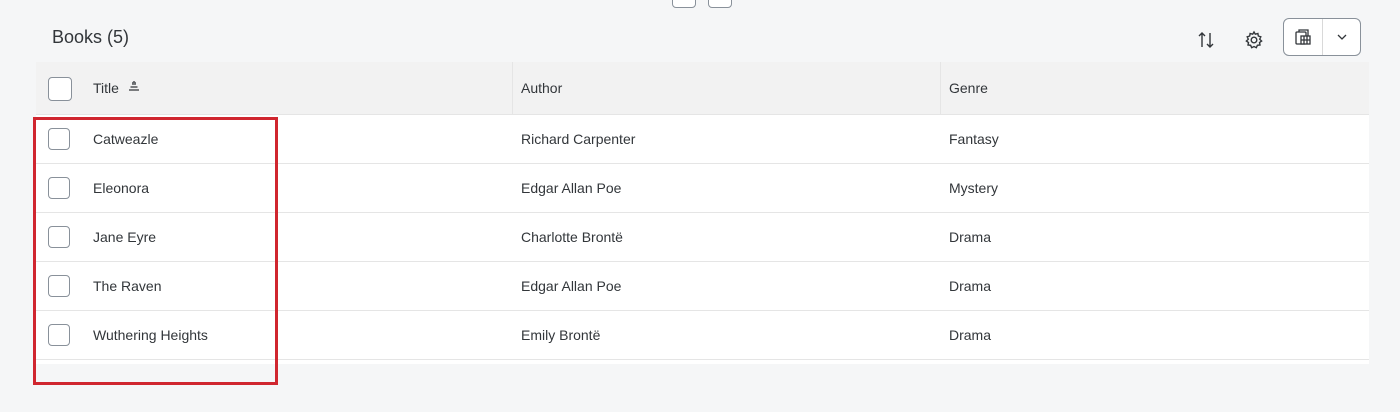  I want to click on sort-icon, so click(1206, 40).